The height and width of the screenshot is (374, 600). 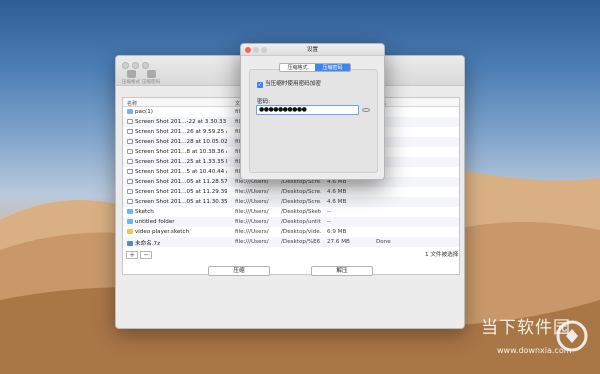 I want to click on file-size: 27.6 MB, so click(x=338, y=242).